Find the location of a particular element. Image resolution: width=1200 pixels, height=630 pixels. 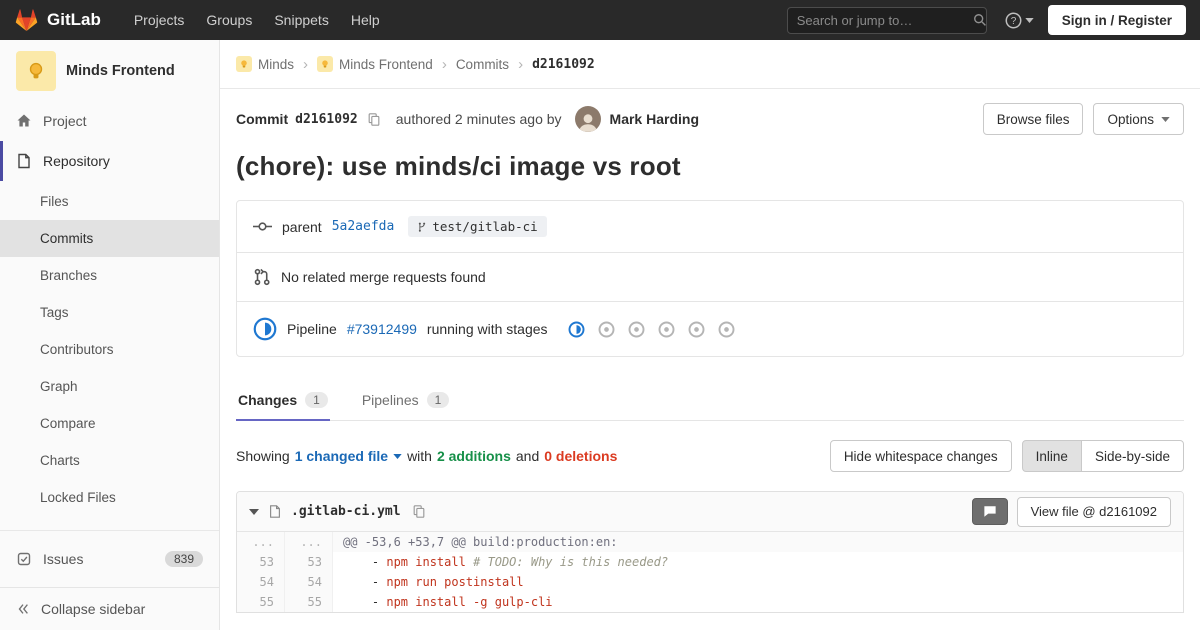

tab-pipelines: Pipelines 1 is located at coordinates (406, 400).